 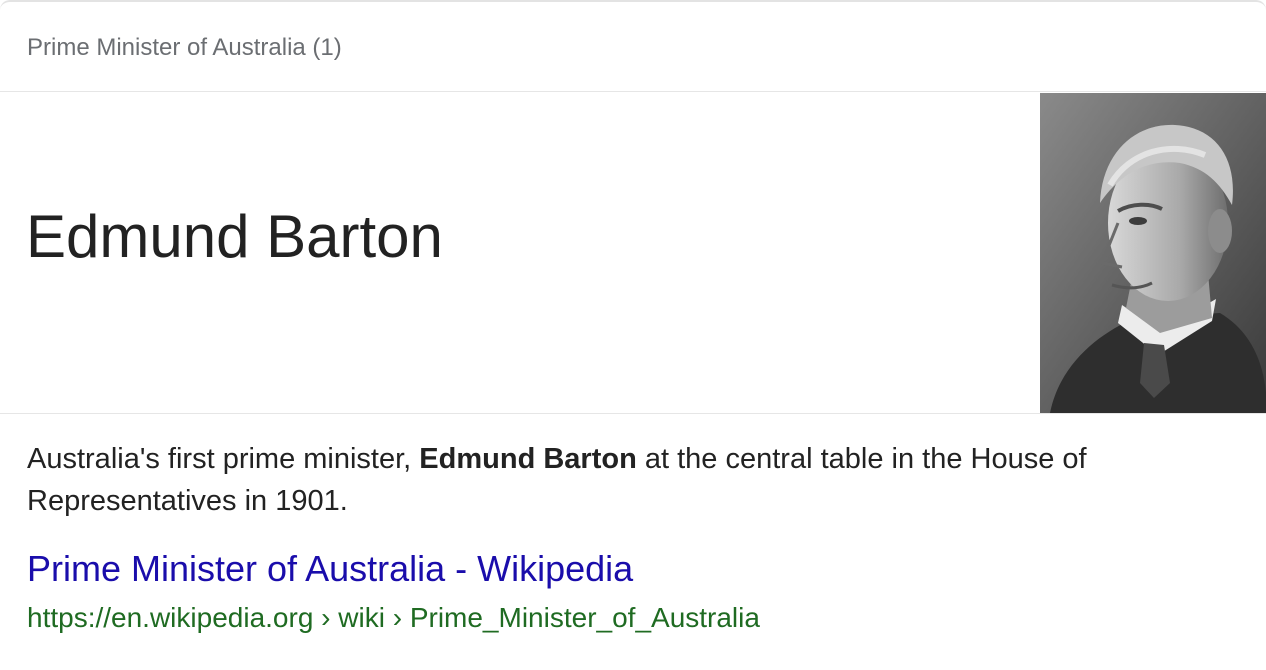 I want to click on snippet-header: Prime Minister of Australia (1), so click(x=633, y=47).